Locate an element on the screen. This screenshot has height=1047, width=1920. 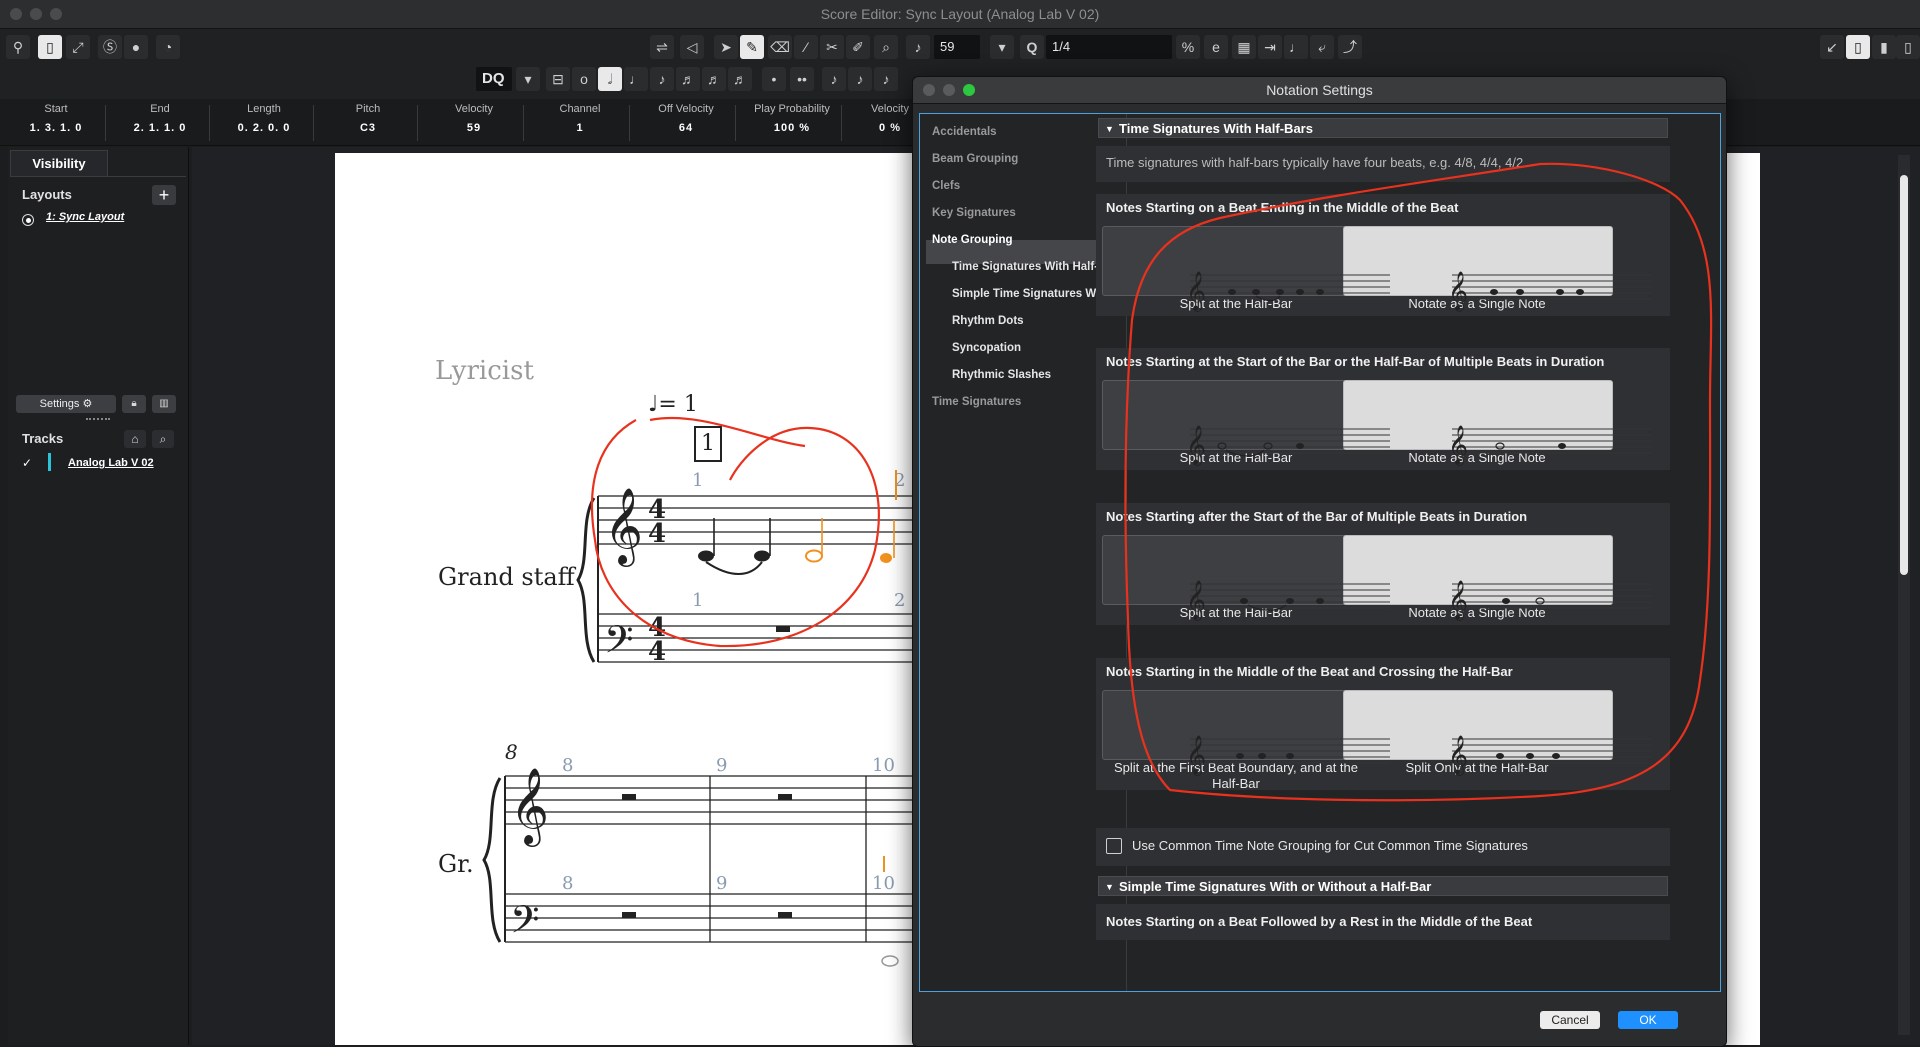
ok-button: OK is located at coordinates (1648, 1020).